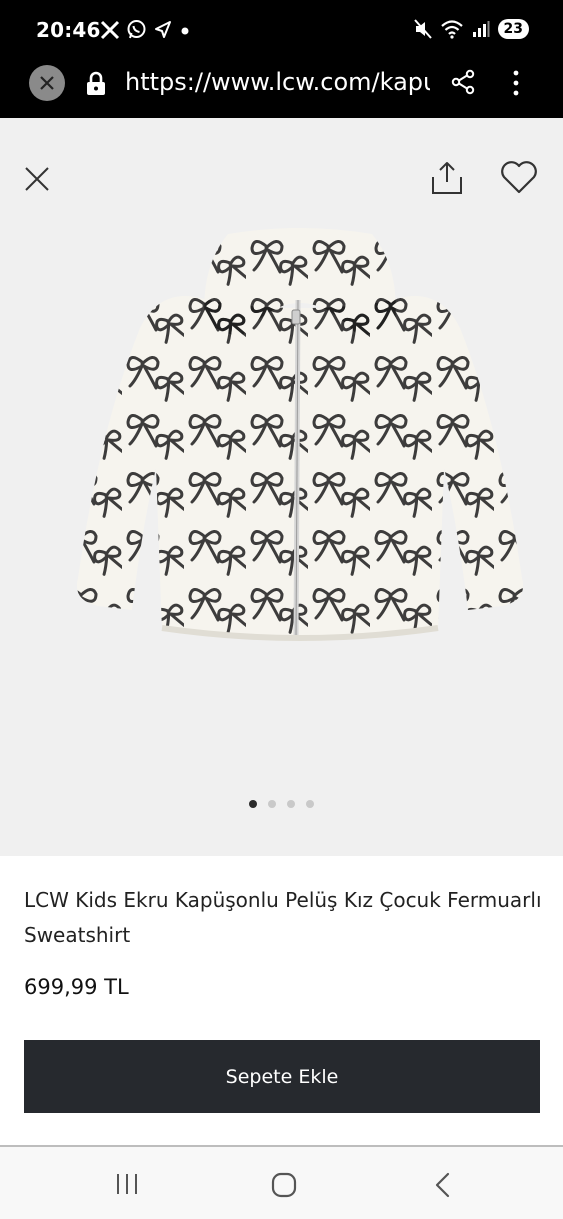  Describe the element at coordinates (136, 29) in the screenshot. I see `whatsapp-icon` at that location.